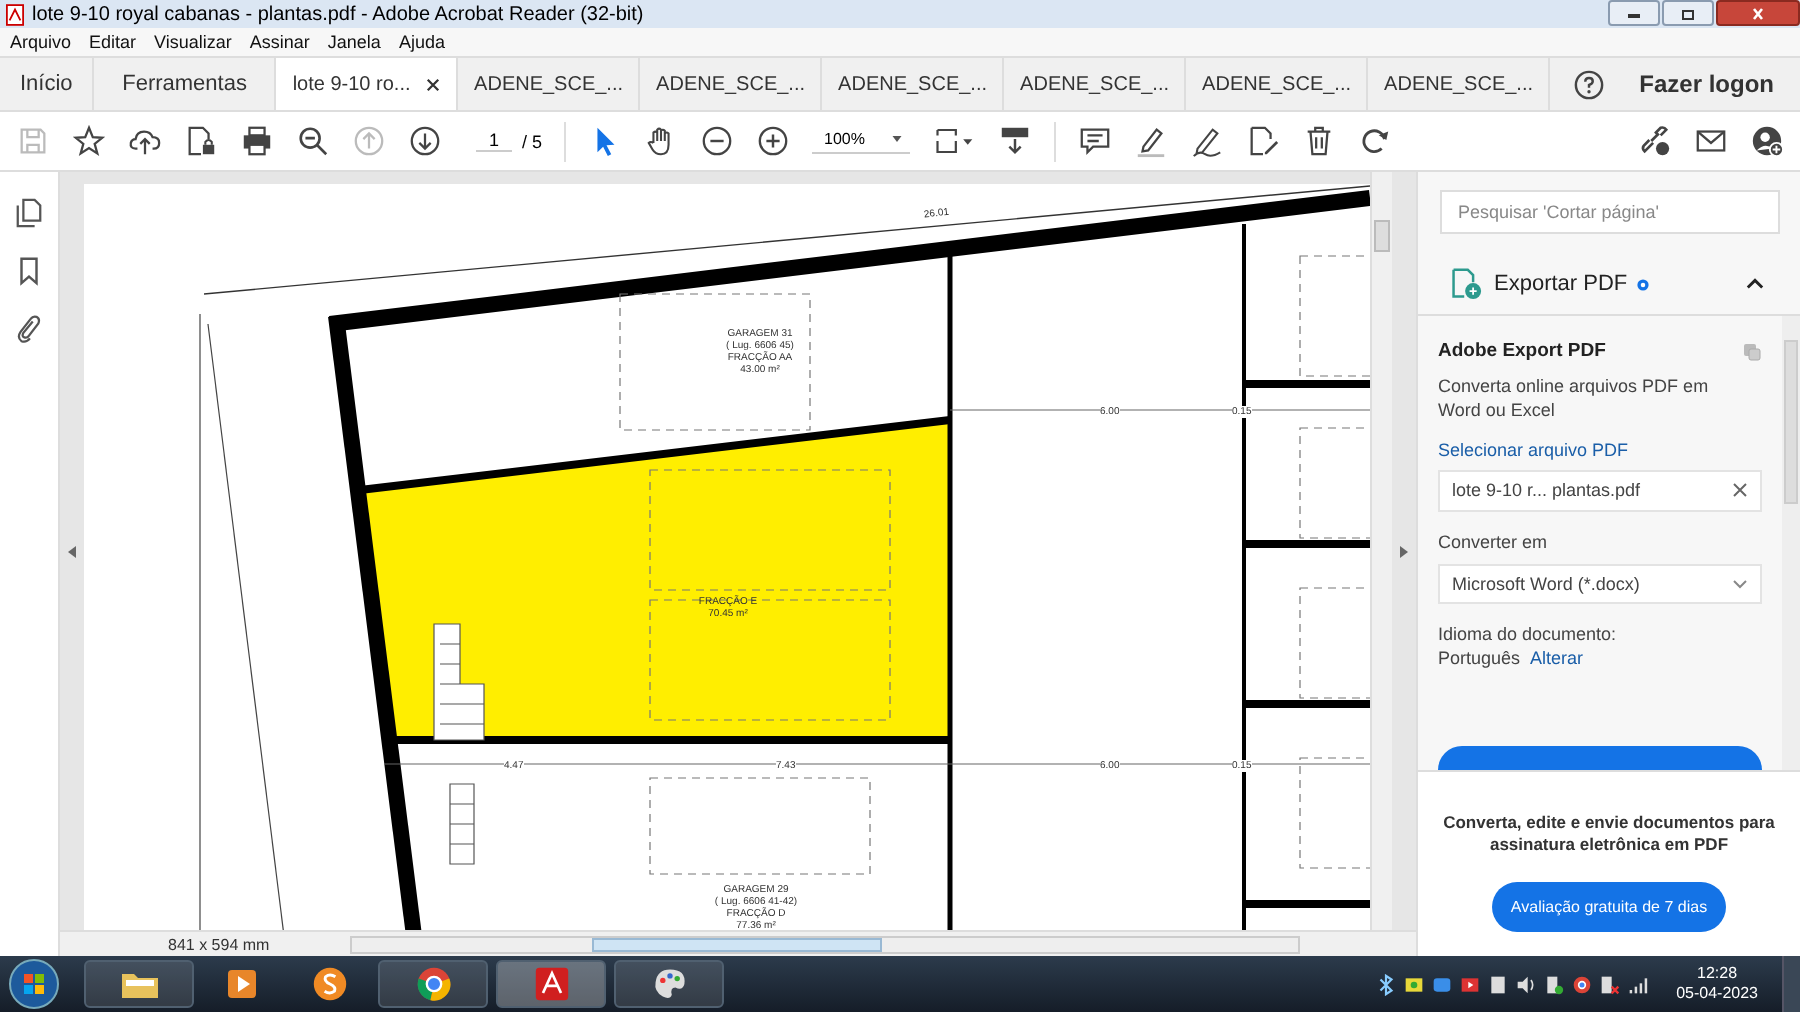 The width and height of the screenshot is (1800, 1012). What do you see at coordinates (1494, 541) in the screenshot?
I see `field-label: Converter em` at bounding box center [1494, 541].